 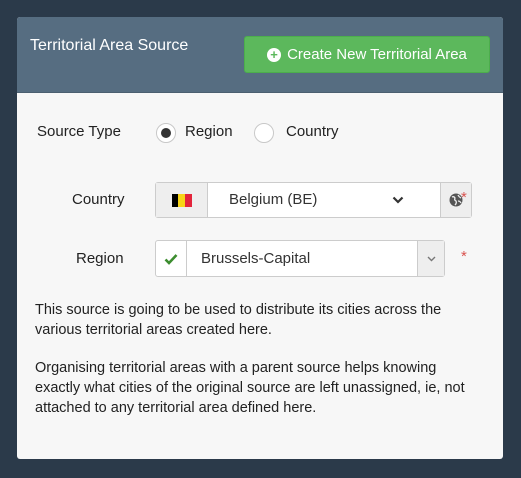 I want to click on check-icon, so click(x=171, y=259).